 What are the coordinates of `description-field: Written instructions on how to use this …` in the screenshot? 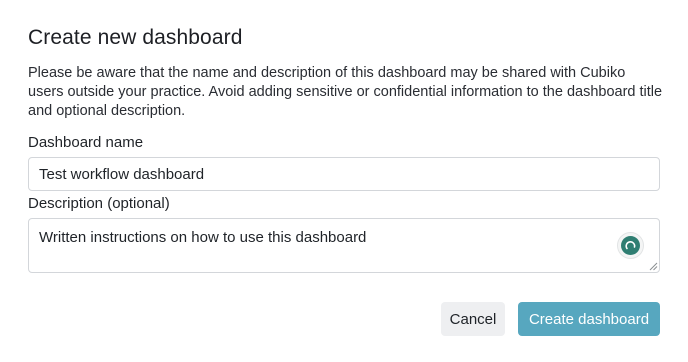 It's located at (344, 245).